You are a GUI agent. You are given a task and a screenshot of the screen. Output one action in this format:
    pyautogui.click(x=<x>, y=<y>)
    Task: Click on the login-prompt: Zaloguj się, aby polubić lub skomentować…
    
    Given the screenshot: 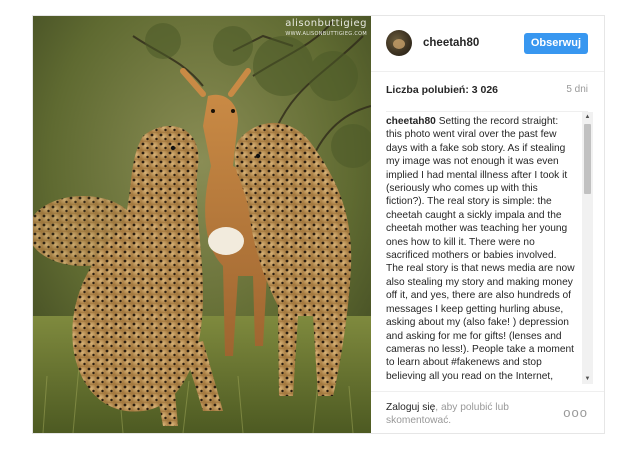 What is the action you would take?
    pyautogui.click(x=461, y=414)
    